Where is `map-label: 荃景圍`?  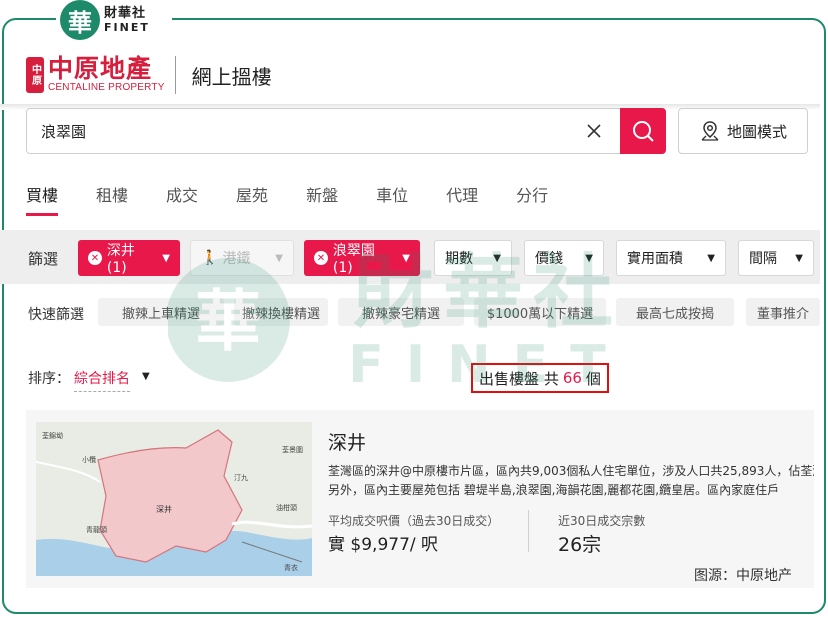
map-label: 荃景圍 is located at coordinates (292, 449).